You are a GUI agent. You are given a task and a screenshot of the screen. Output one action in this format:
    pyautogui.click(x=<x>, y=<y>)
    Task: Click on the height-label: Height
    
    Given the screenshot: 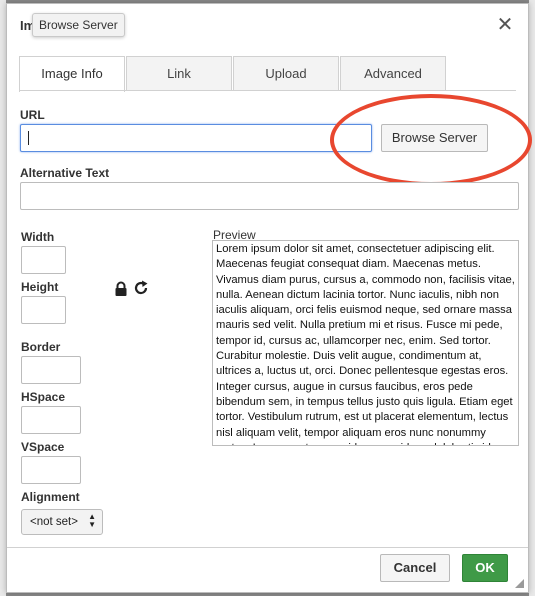 What is the action you would take?
    pyautogui.click(x=40, y=287)
    